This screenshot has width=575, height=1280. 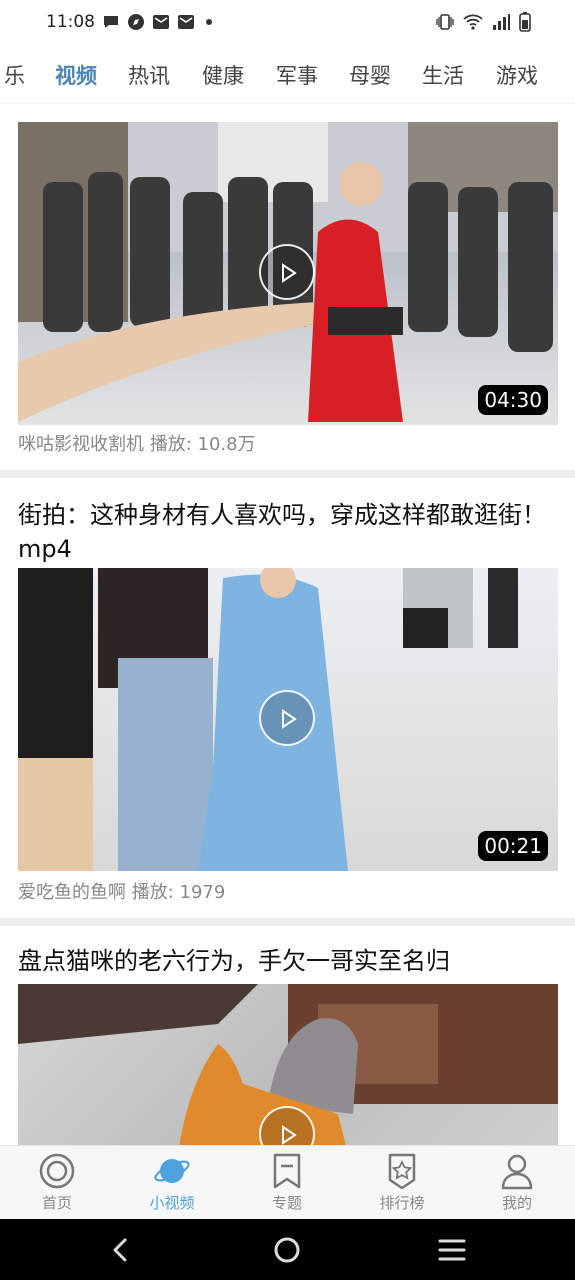 What do you see at coordinates (288, 1064) in the screenshot?
I see `video-thumbnail` at bounding box center [288, 1064].